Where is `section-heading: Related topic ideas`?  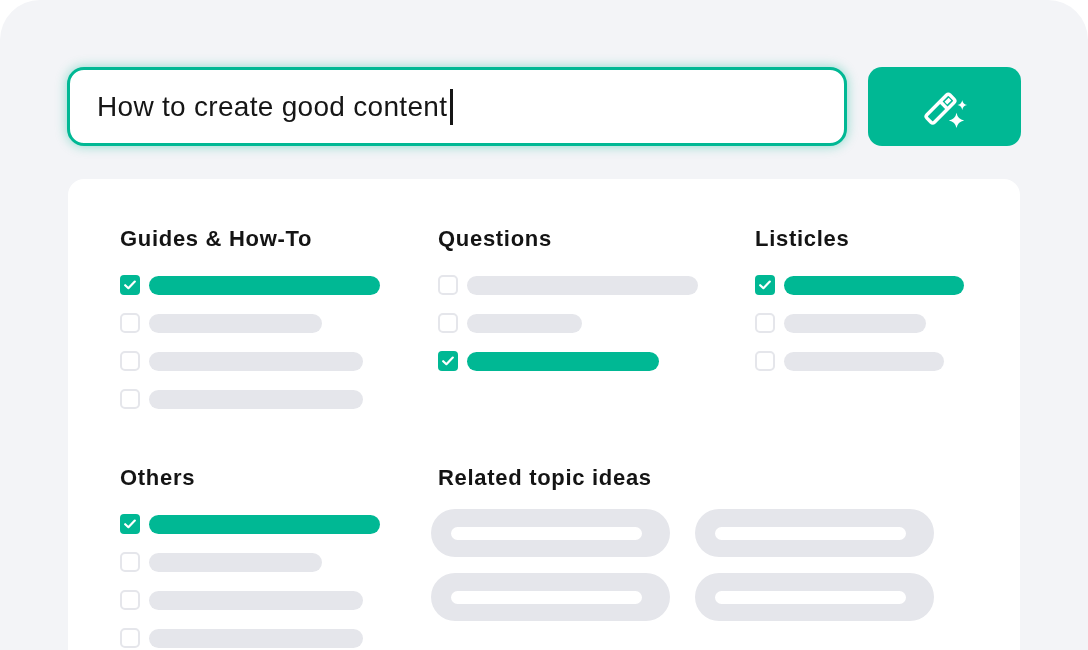 section-heading: Related topic ideas is located at coordinates (545, 478).